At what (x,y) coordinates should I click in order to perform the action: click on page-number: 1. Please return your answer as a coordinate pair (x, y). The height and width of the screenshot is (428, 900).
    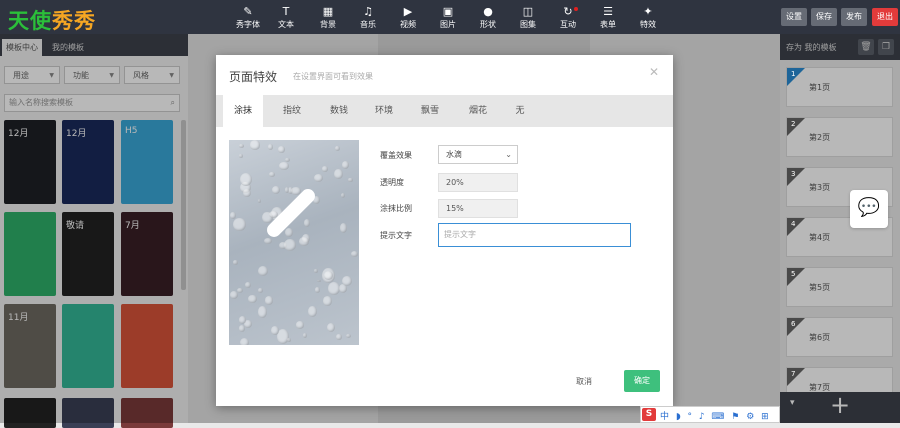
    Looking at the image, I should click on (793, 74).